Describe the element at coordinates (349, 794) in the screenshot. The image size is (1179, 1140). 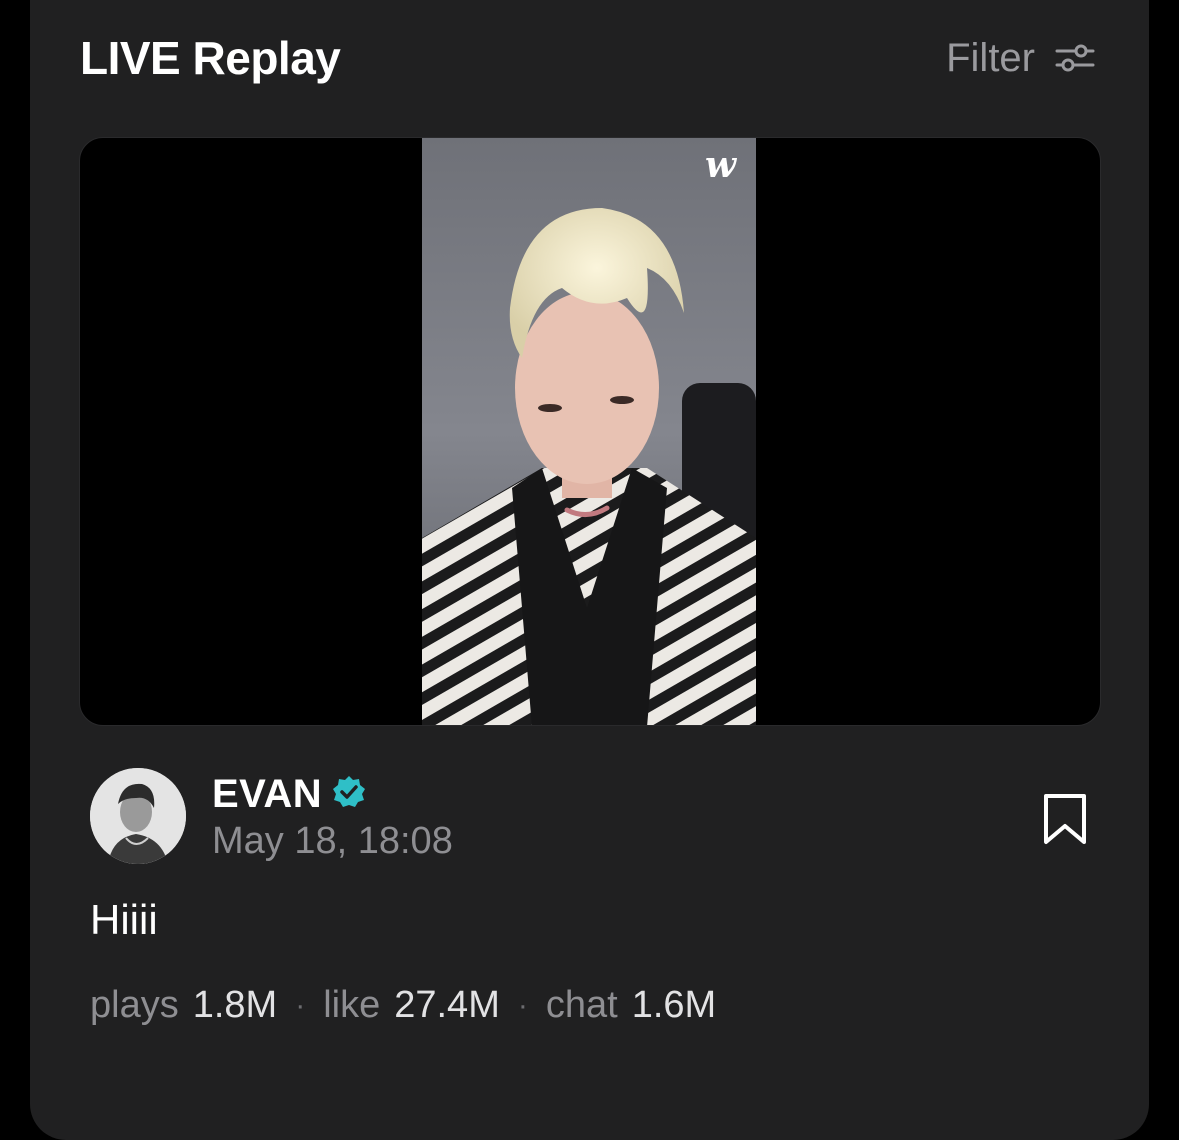
I see `verified-badge-icon` at that location.